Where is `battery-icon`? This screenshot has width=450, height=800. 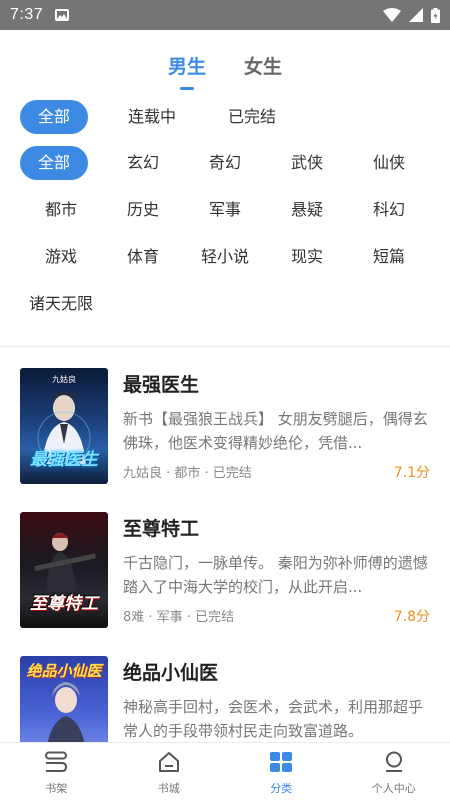 battery-icon is located at coordinates (435, 15).